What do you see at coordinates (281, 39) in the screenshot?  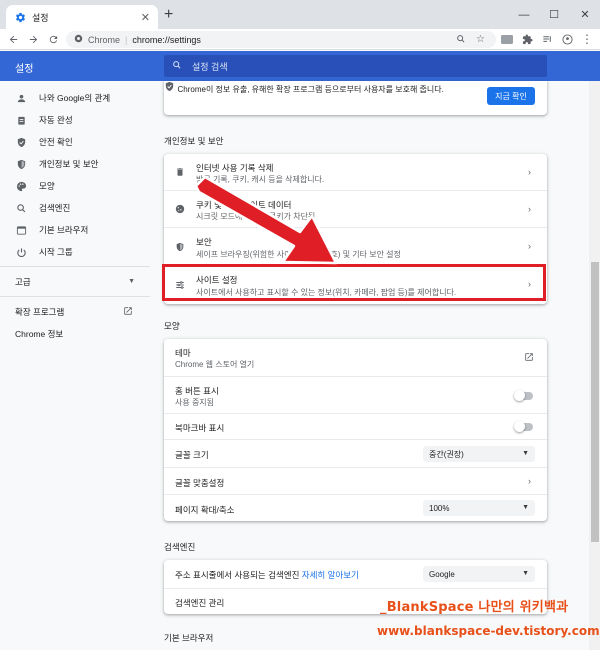 I see `address-bar: Chrome | chrome://settings ☆` at bounding box center [281, 39].